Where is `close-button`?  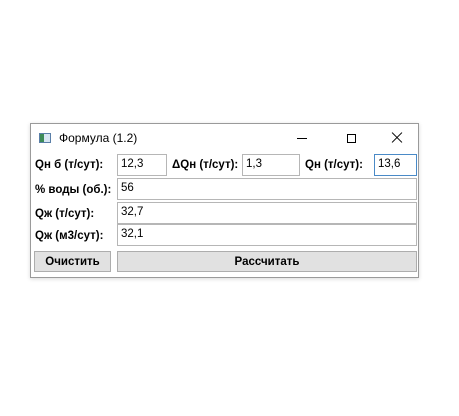 close-button is located at coordinates (397, 138).